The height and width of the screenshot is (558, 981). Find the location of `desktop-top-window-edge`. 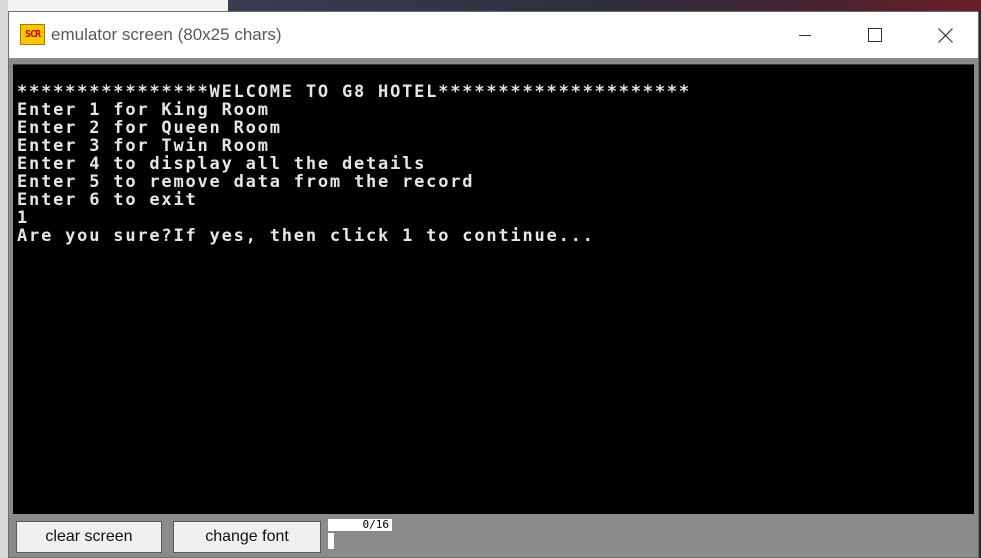

desktop-top-window-edge is located at coordinates (118, 5).